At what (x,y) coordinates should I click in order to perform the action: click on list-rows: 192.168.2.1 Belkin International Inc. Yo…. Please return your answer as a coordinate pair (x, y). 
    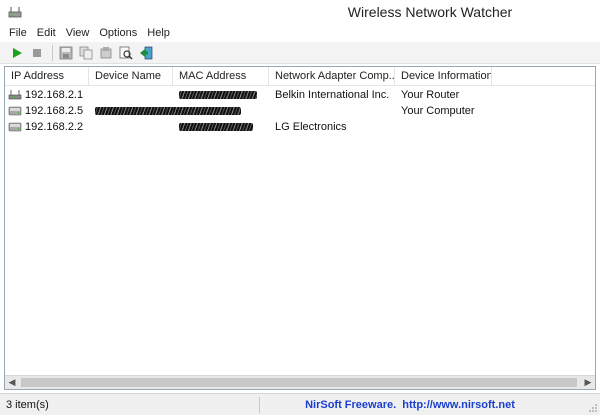
    Looking at the image, I should click on (300, 111).